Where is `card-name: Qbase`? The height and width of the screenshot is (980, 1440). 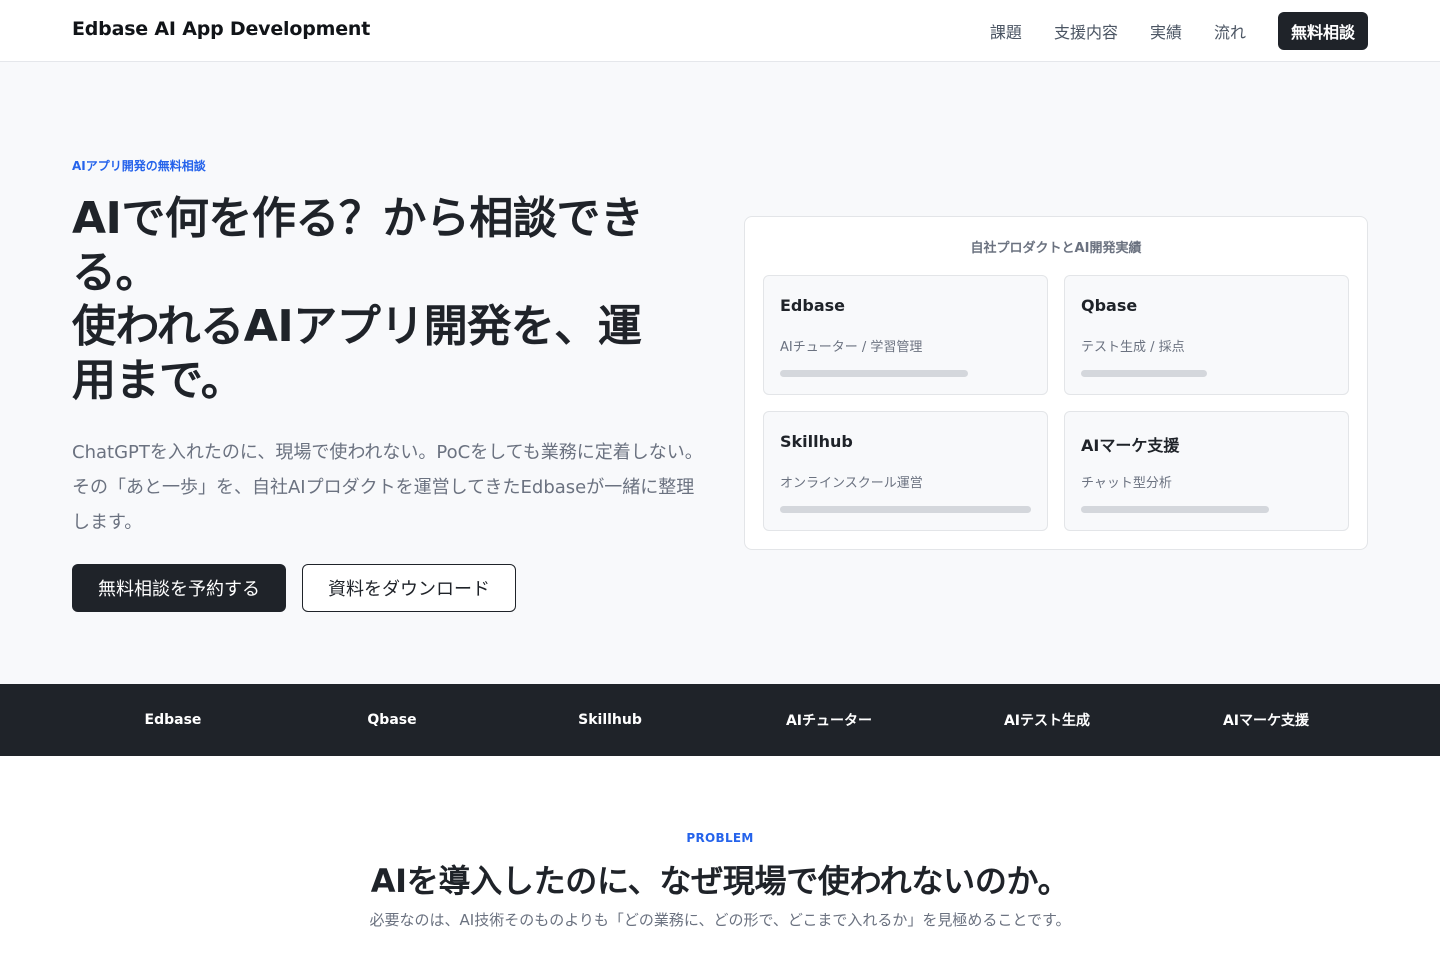 card-name: Qbase is located at coordinates (1109, 305).